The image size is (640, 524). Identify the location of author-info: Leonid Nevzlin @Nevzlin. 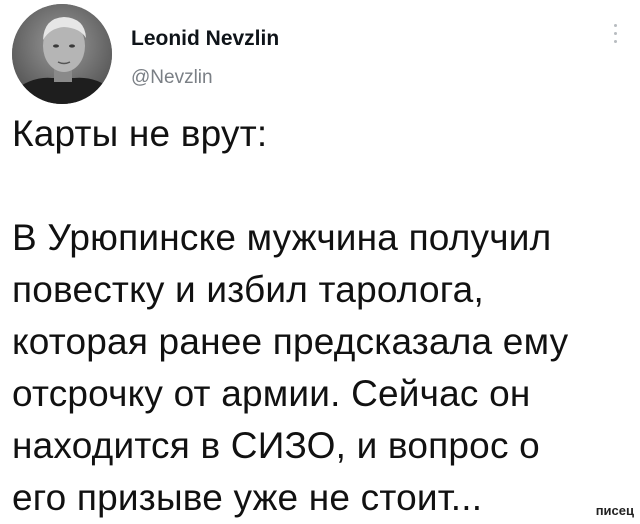
(205, 58).